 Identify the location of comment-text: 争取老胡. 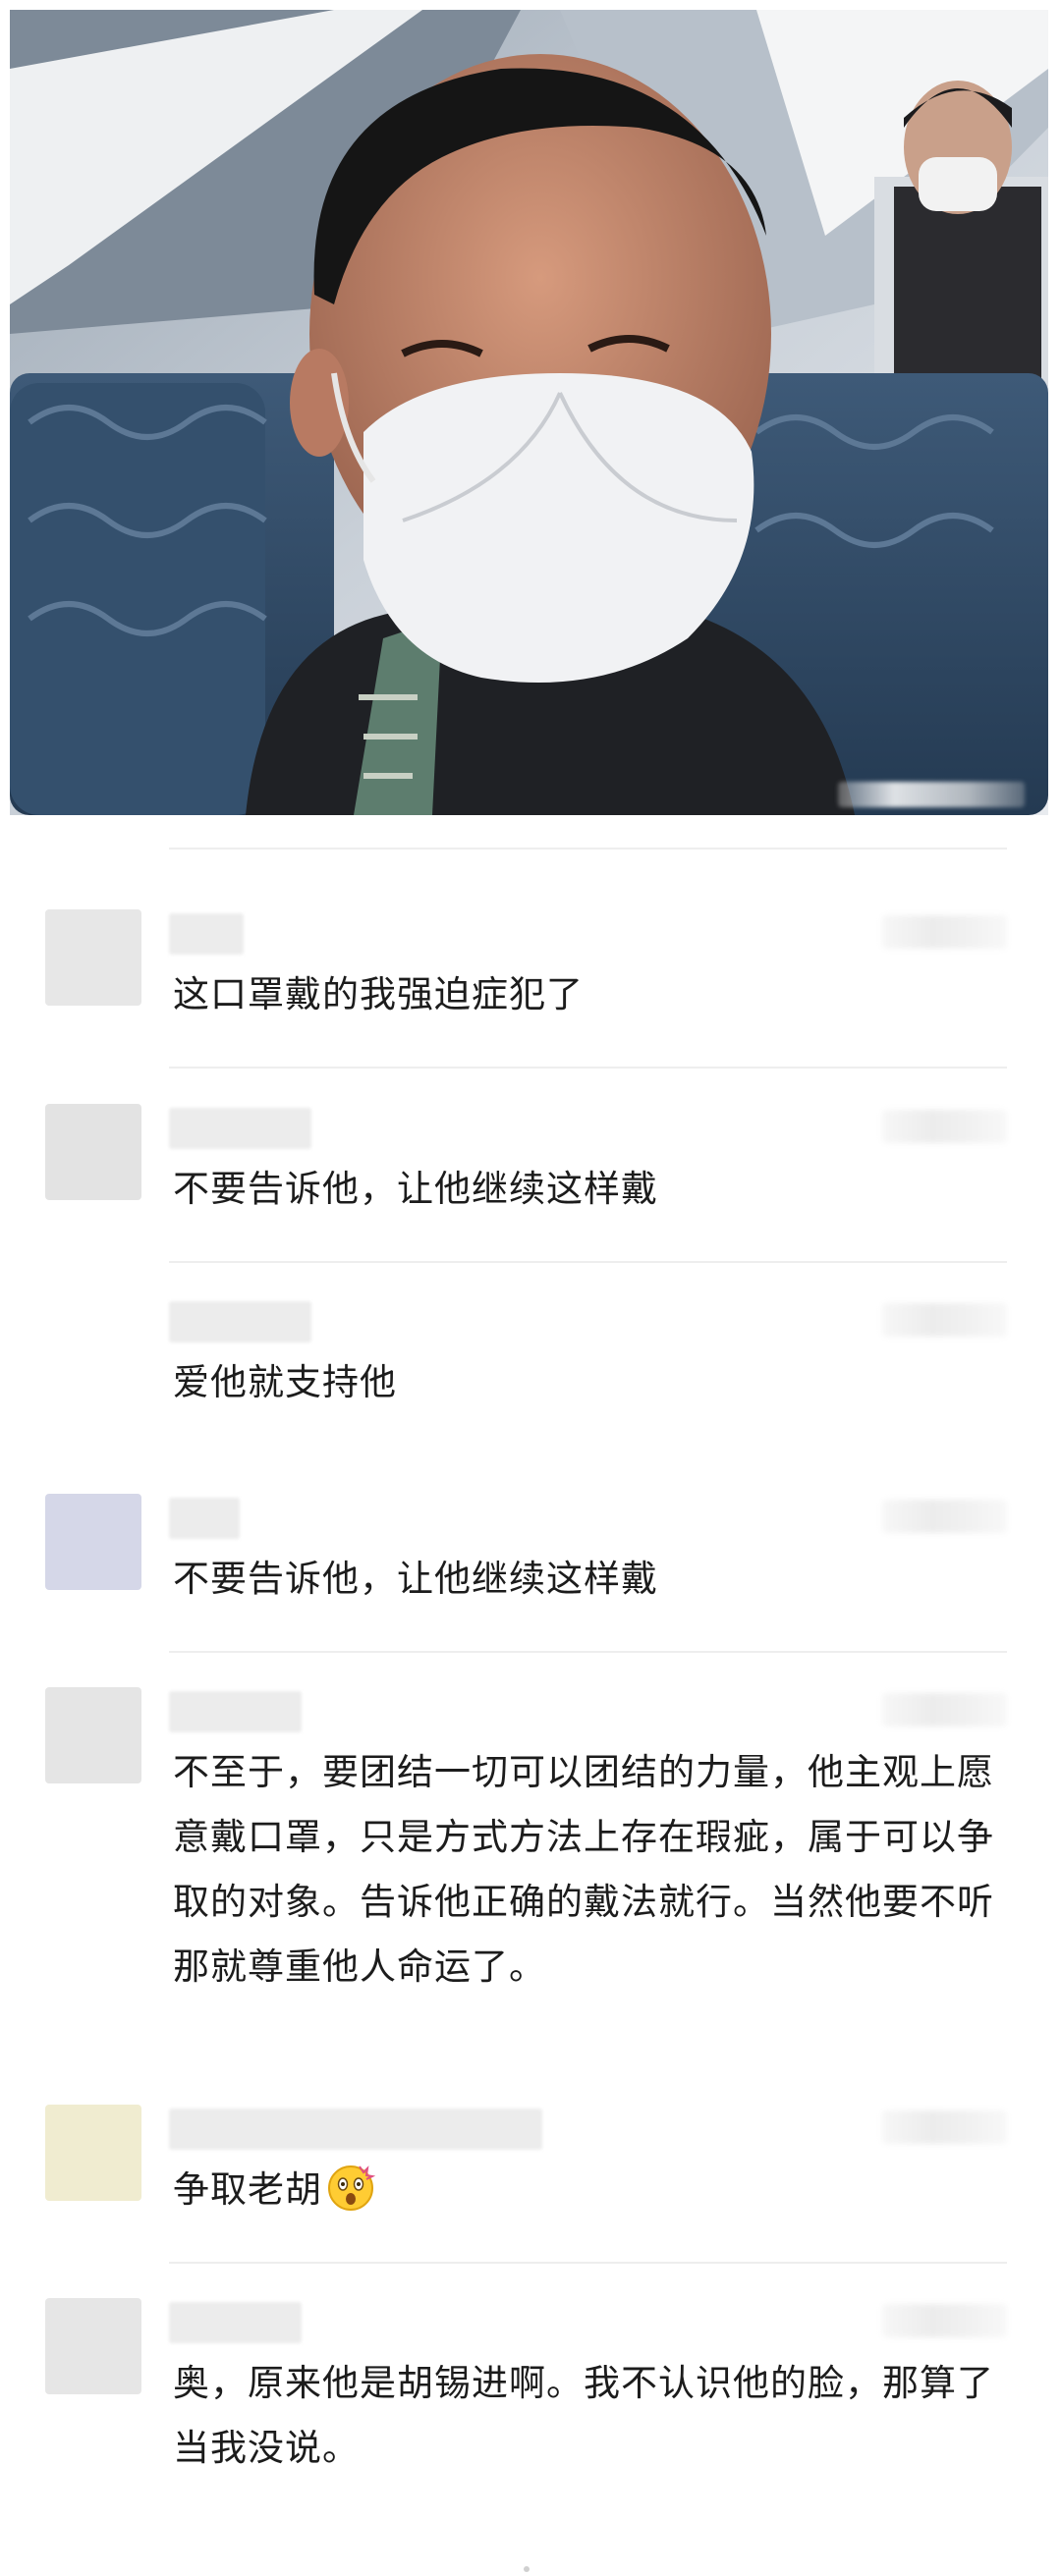
(593, 2190).